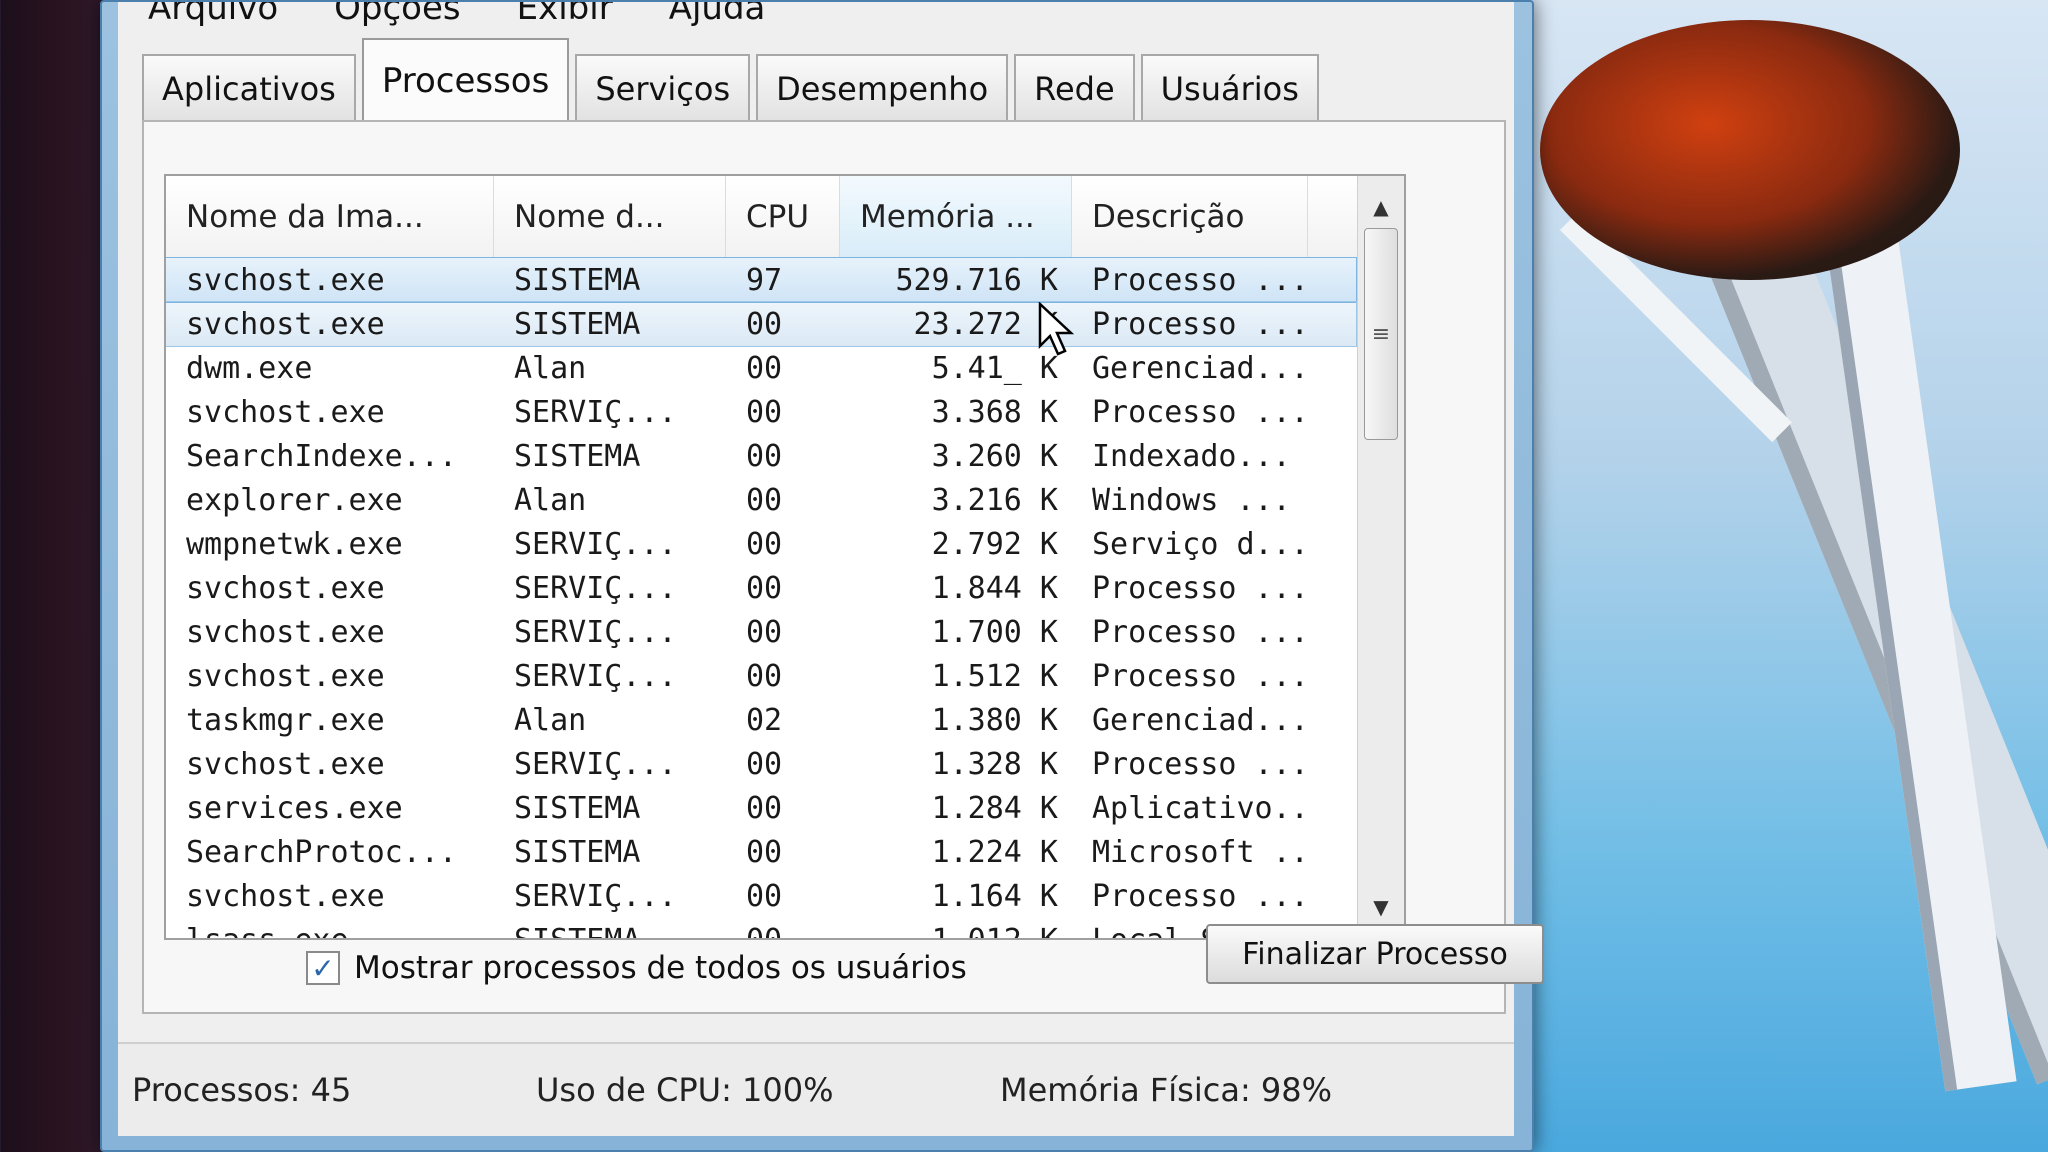 Image resolution: width=2048 pixels, height=1152 pixels. What do you see at coordinates (565, 15) in the screenshot?
I see `menu-view: Exibir` at bounding box center [565, 15].